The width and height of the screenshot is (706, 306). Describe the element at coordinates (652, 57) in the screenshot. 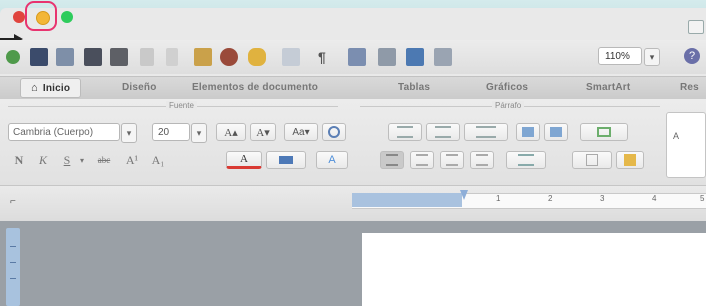

I see `zoom-dropdown: ▾` at that location.